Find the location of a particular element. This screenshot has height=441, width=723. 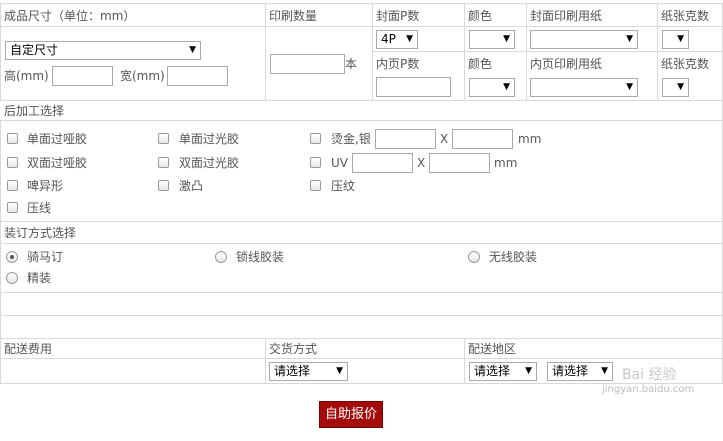

binding-option-label: 骑马订 is located at coordinates (45, 257).